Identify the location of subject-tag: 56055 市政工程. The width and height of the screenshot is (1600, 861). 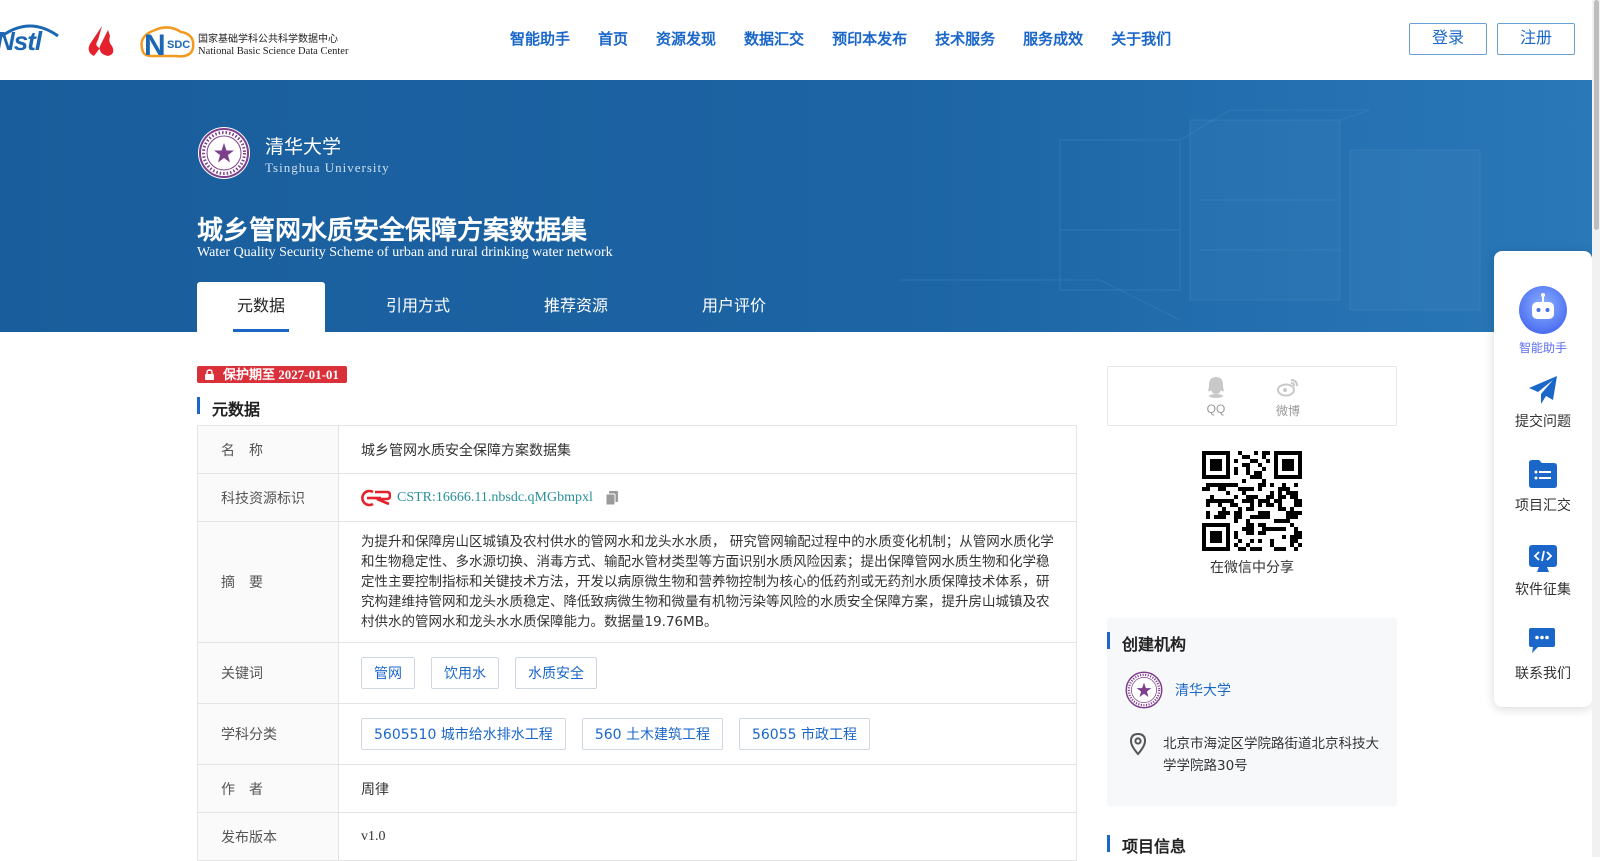
(804, 734).